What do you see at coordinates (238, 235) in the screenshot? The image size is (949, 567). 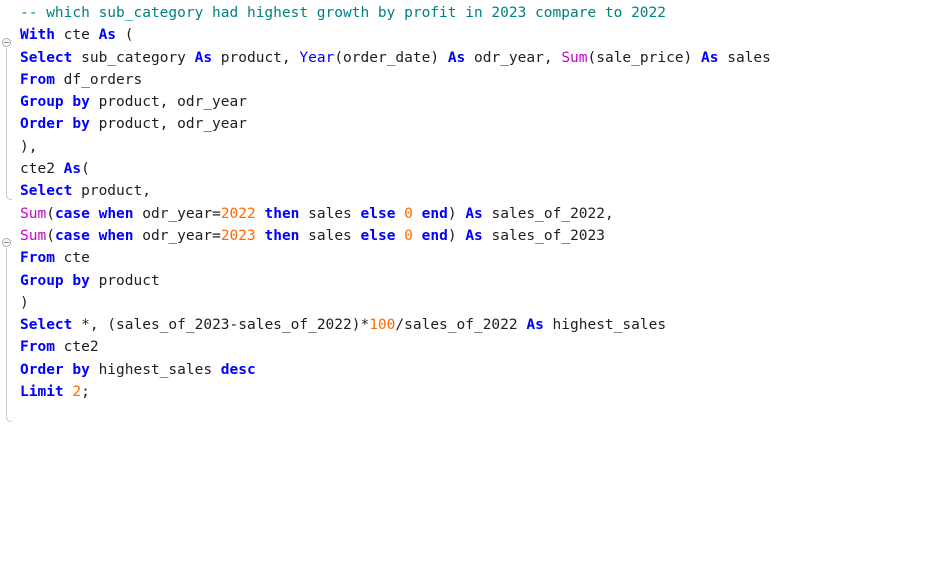 I see `code-token-num: 2023` at bounding box center [238, 235].